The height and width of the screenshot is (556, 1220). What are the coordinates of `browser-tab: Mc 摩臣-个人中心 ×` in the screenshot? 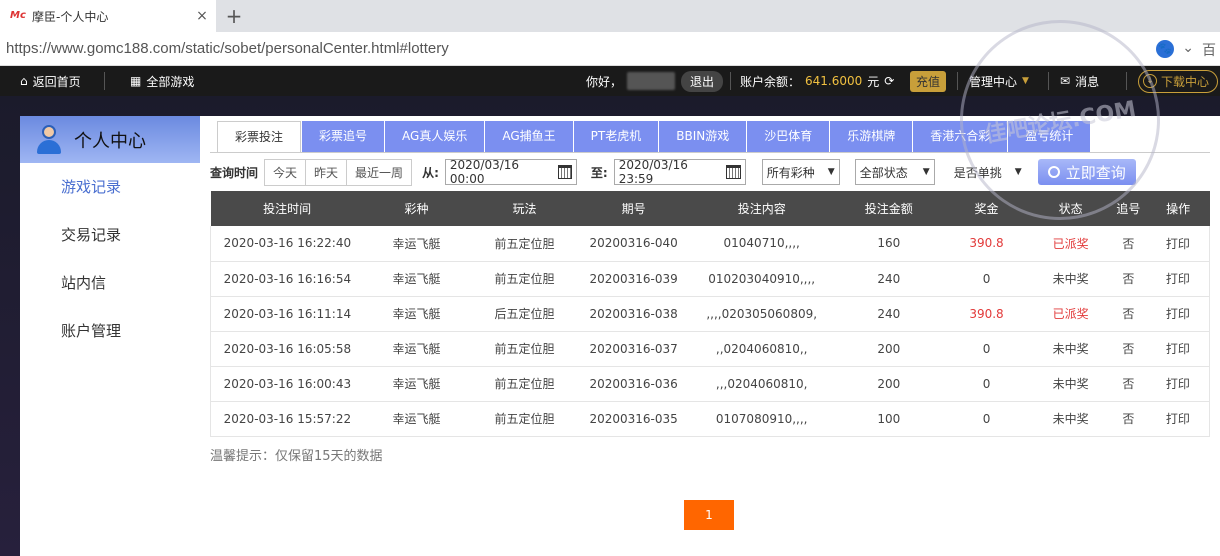 It's located at (108, 16).